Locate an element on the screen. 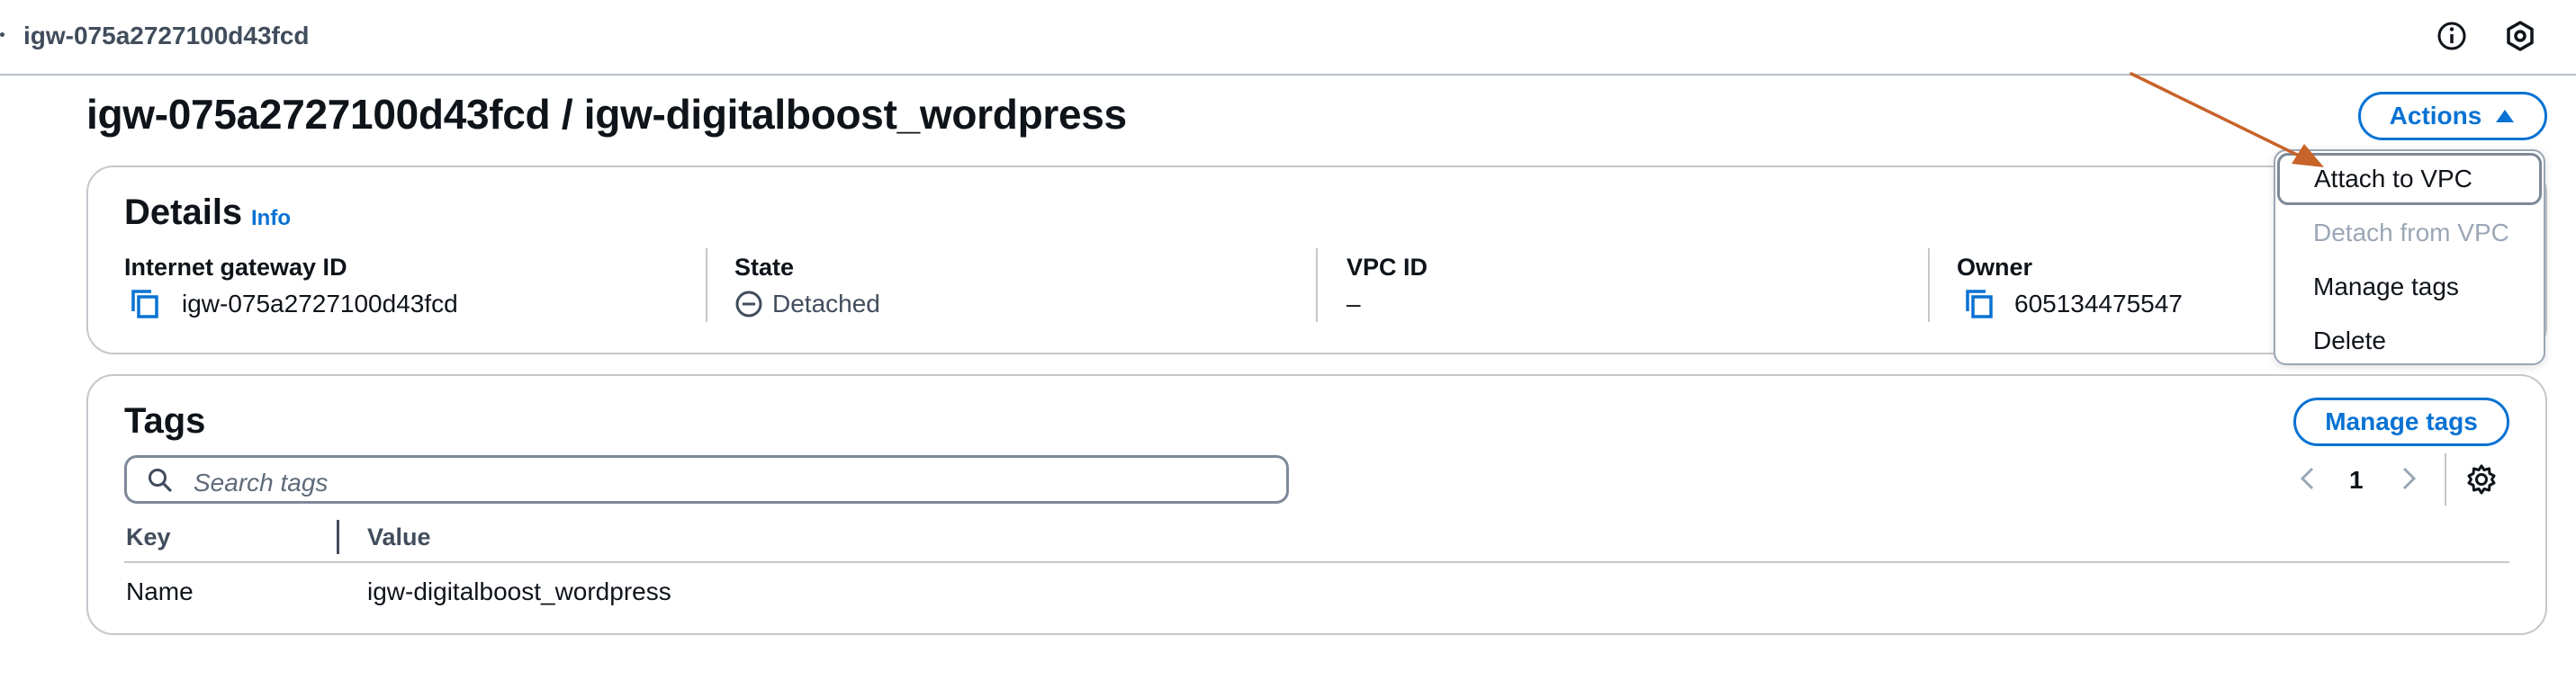  actions-button: Actions is located at coordinates (2452, 116).